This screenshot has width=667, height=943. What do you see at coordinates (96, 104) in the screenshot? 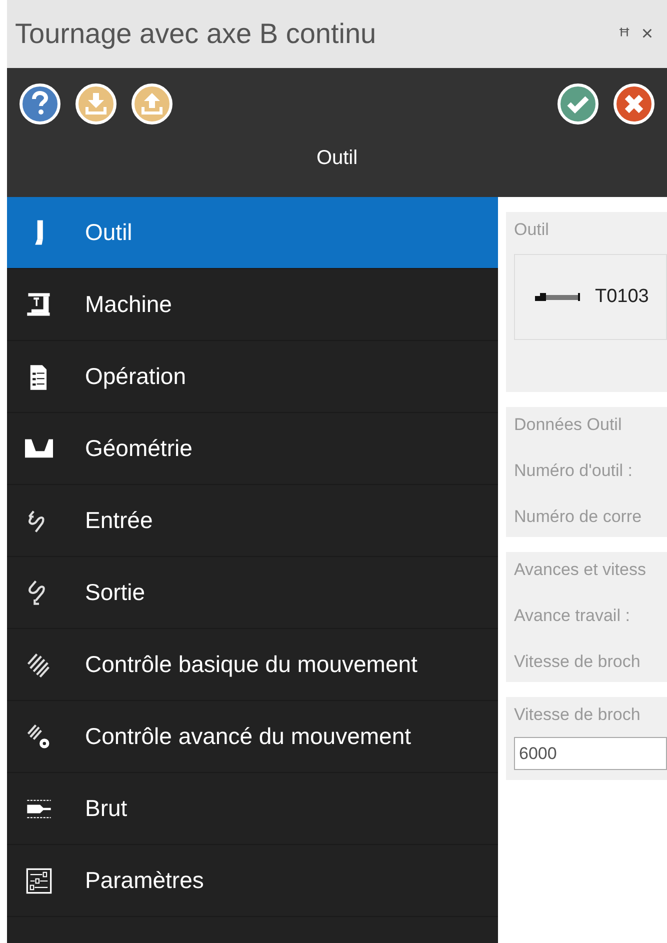
I see `download-icon` at bounding box center [96, 104].